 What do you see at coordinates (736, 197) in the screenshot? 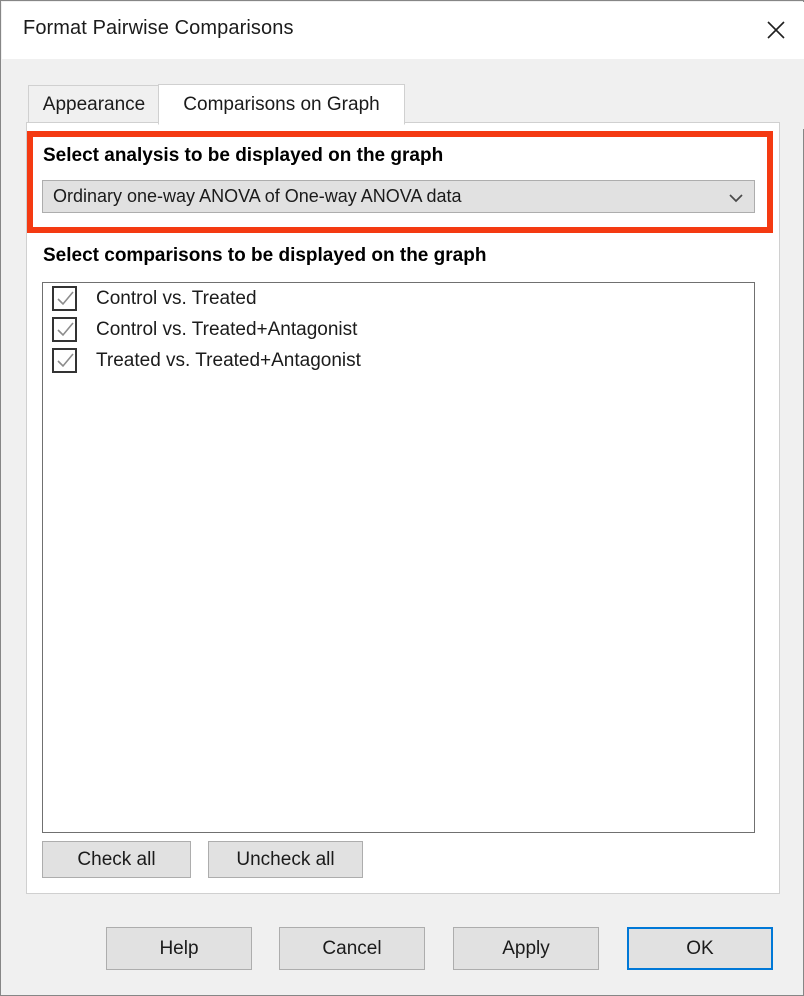
I see `chevron-down-icon` at bounding box center [736, 197].